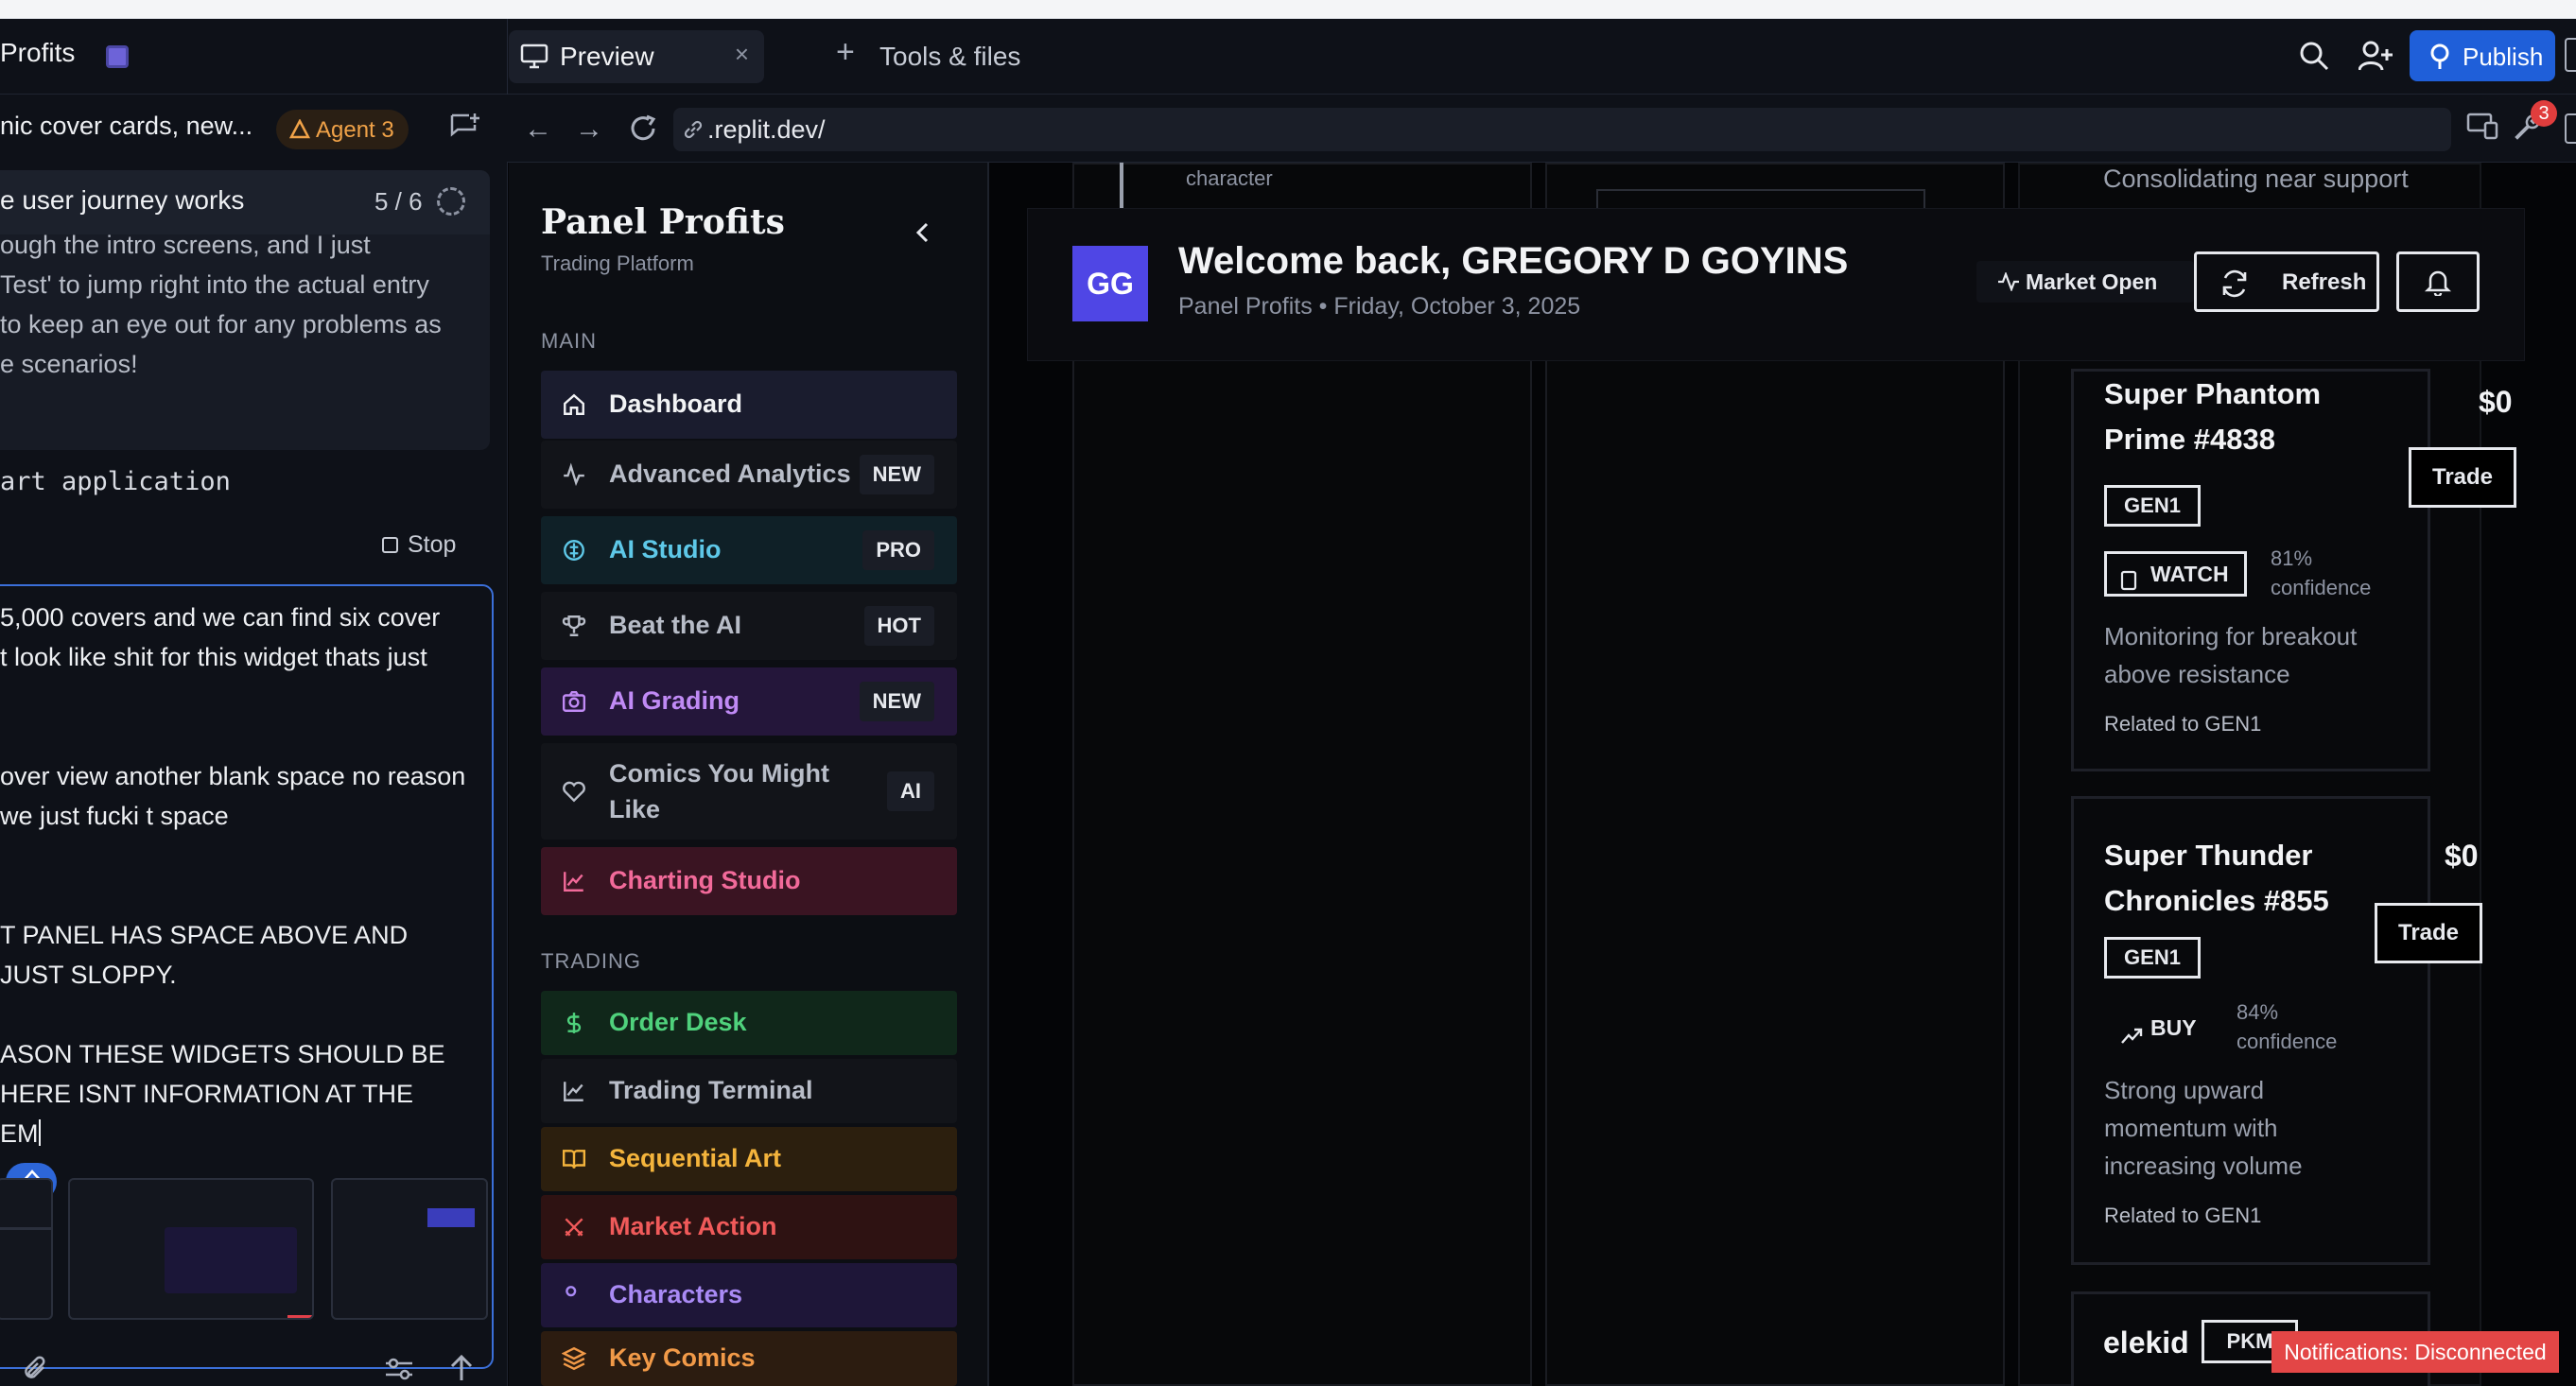  What do you see at coordinates (37, 53) in the screenshot?
I see `project-title: Profits` at bounding box center [37, 53].